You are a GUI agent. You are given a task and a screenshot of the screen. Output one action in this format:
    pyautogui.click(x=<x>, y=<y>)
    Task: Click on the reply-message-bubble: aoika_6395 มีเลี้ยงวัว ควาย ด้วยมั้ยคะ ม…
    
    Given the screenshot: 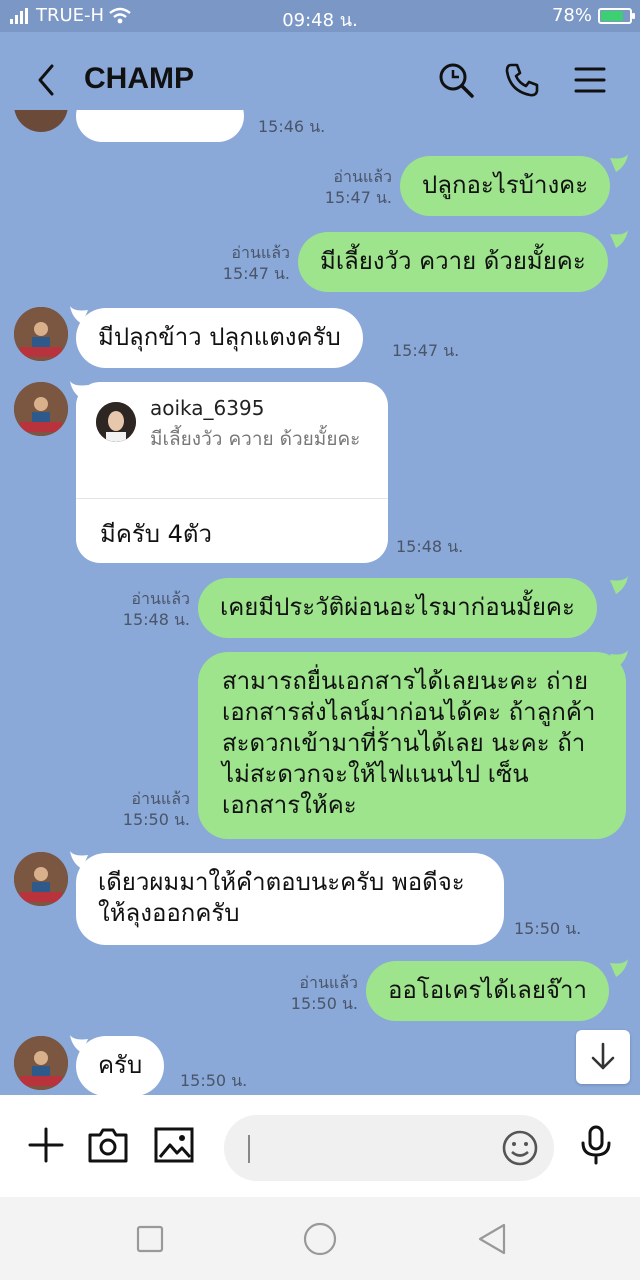 What is the action you would take?
    pyautogui.click(x=232, y=472)
    